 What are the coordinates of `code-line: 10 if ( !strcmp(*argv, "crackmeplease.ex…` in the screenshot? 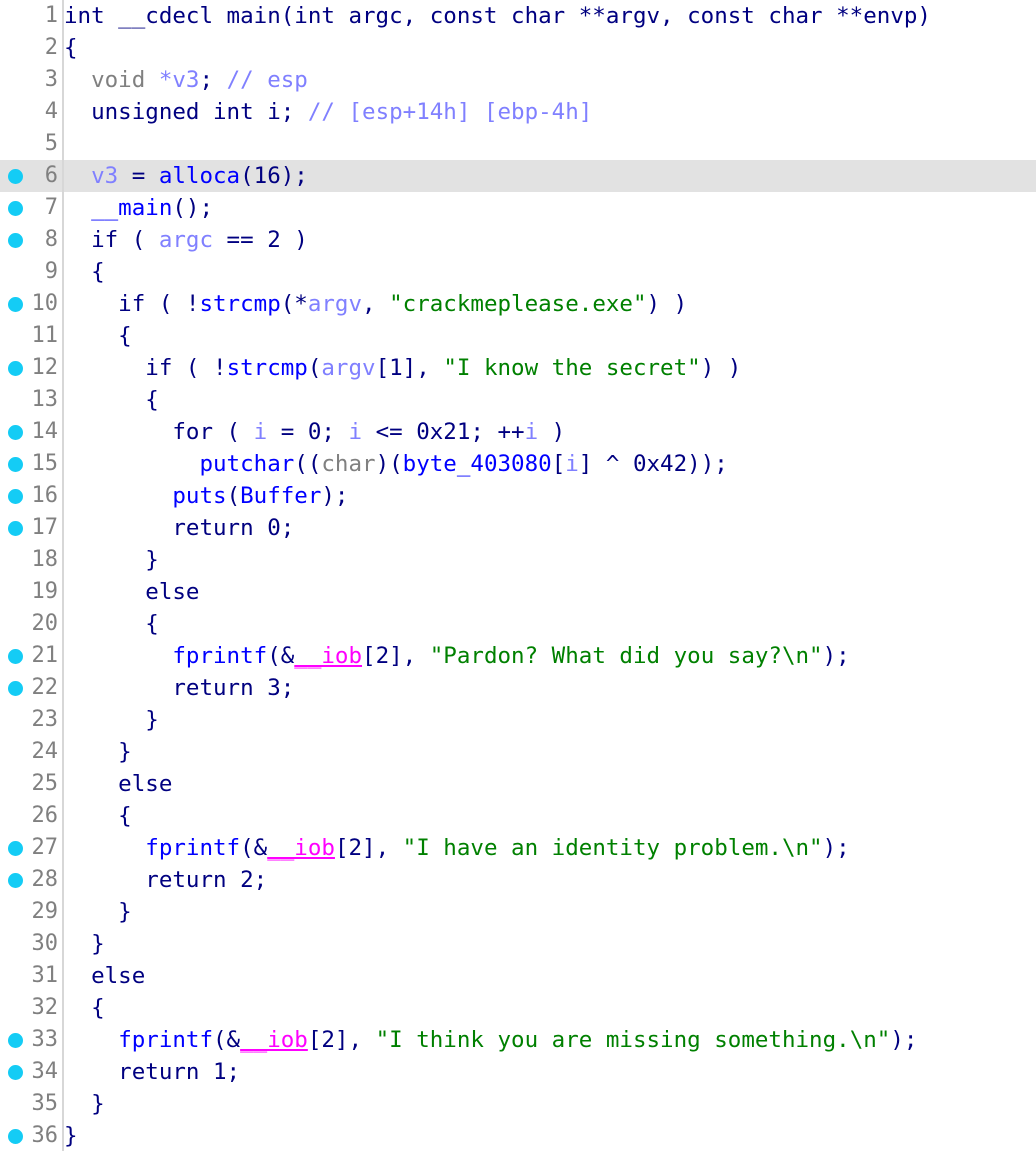 It's located at (518, 304).